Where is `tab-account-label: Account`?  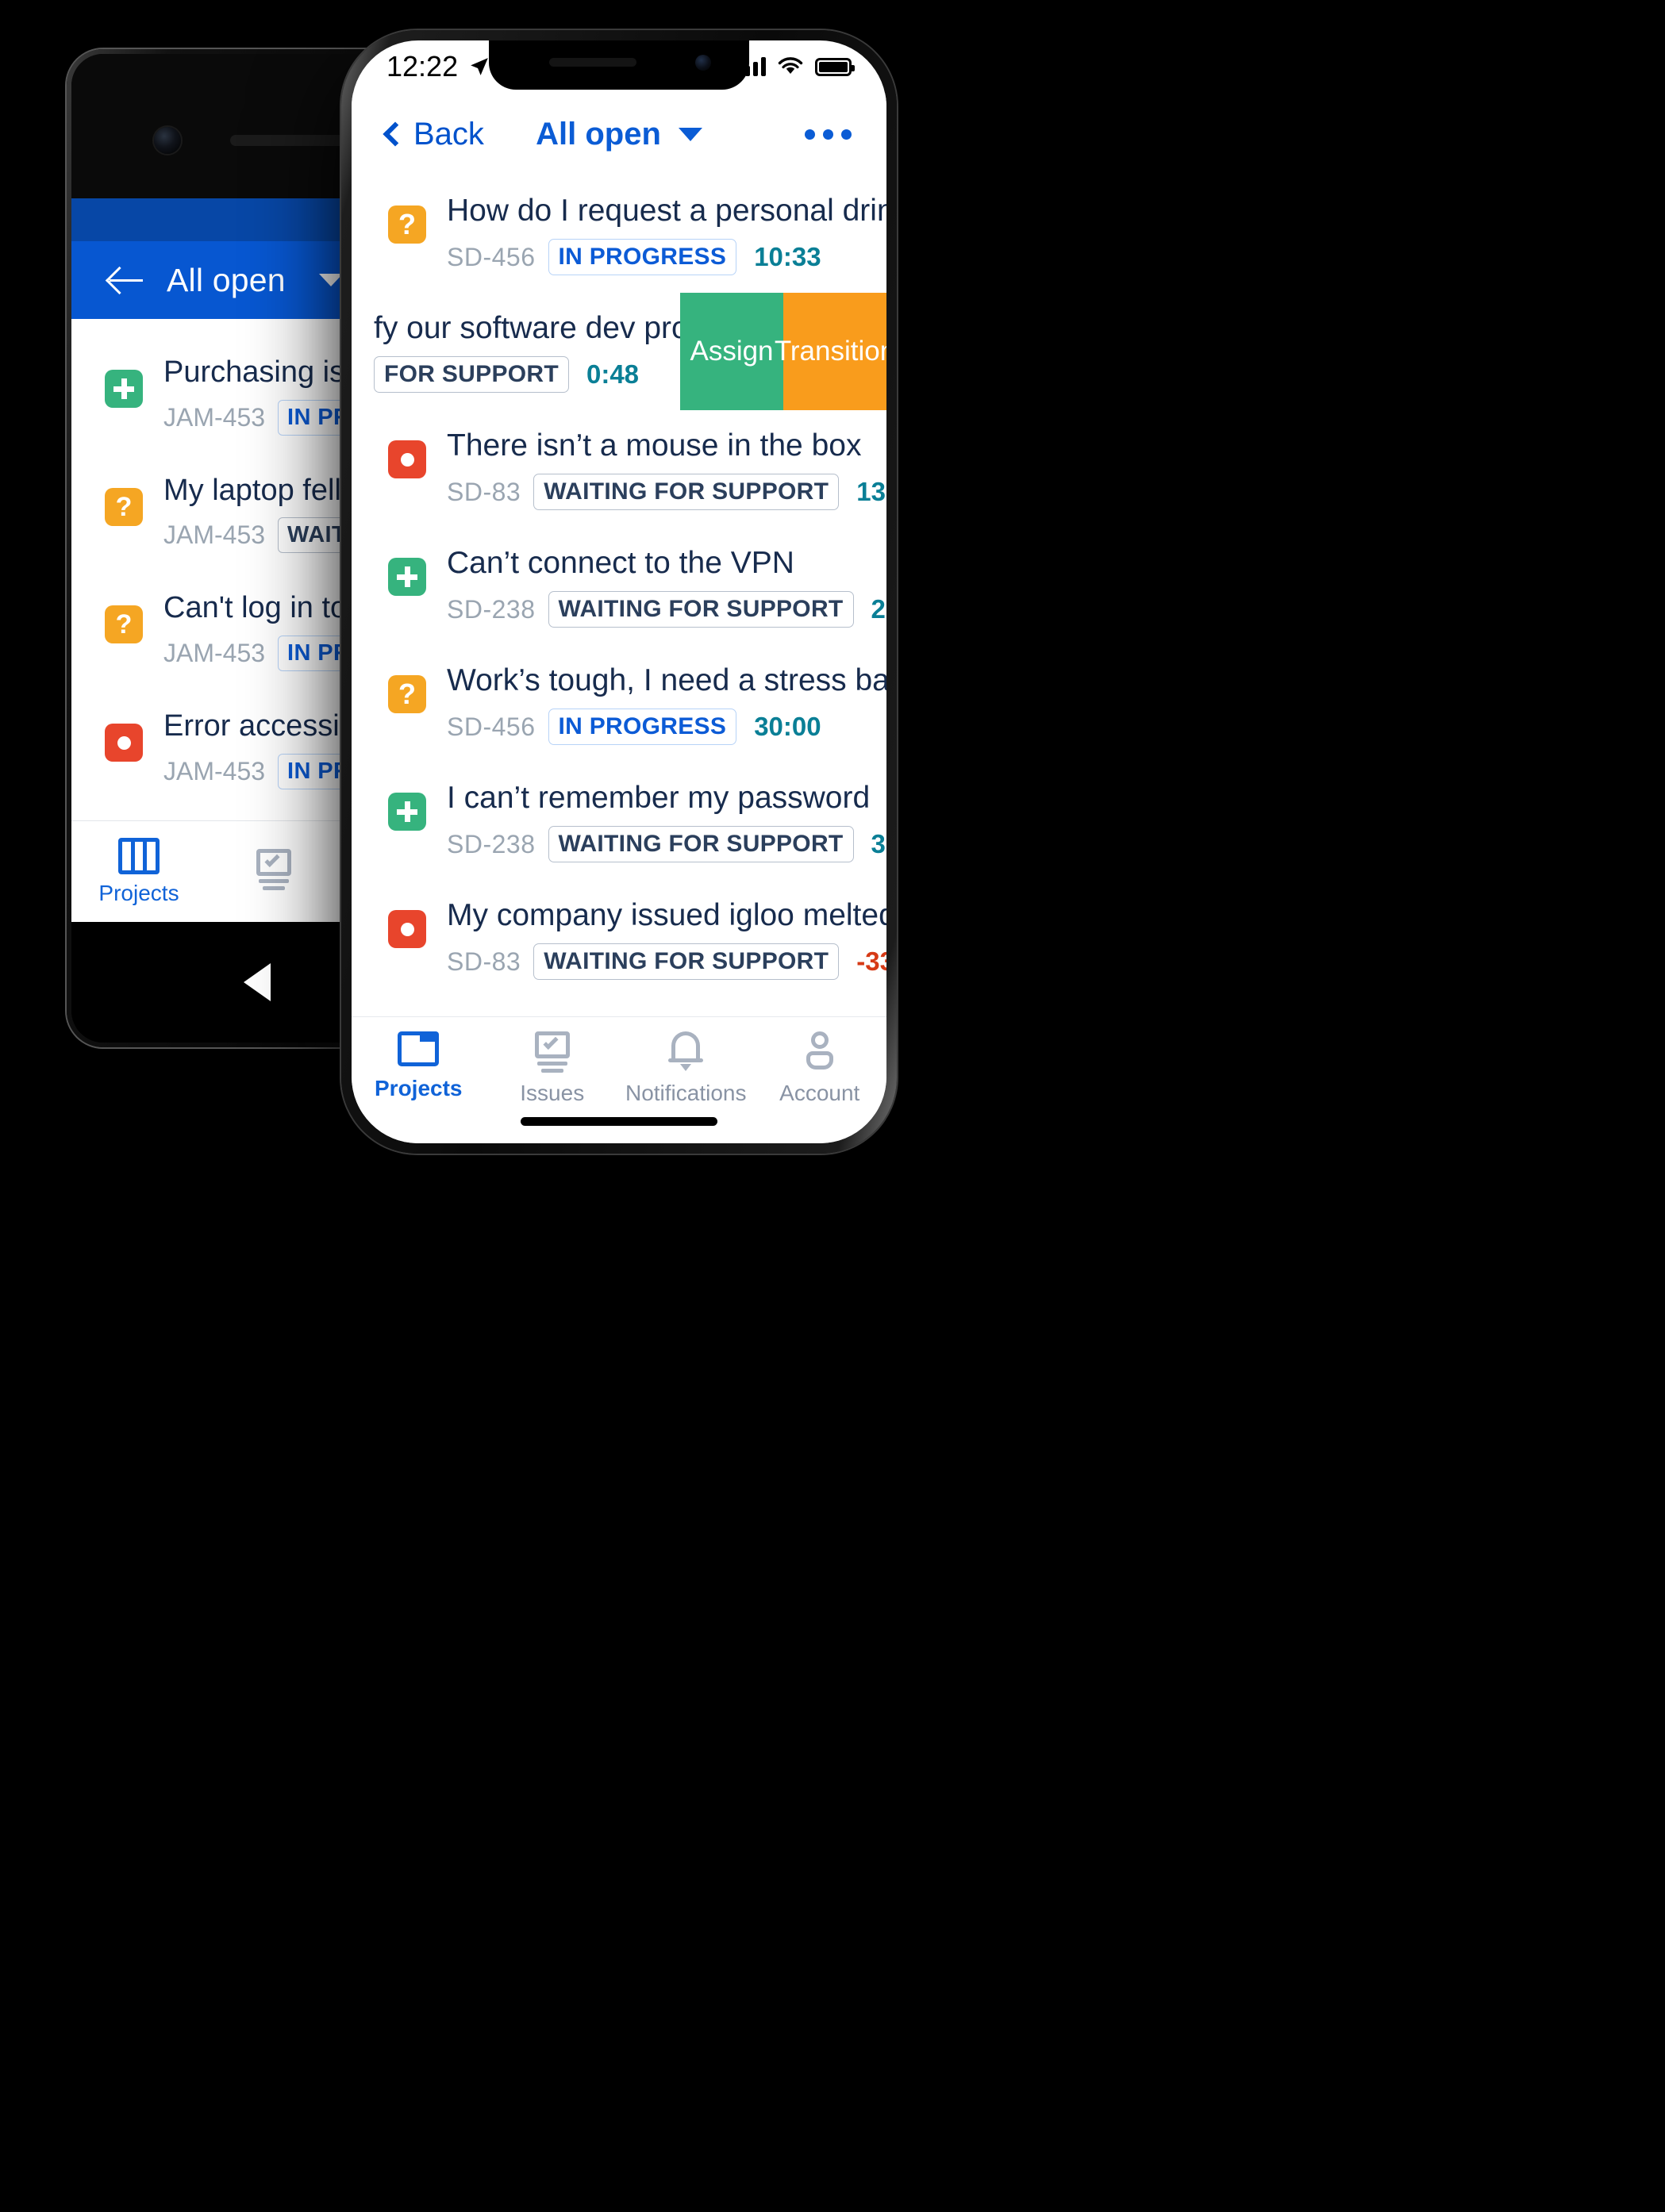 tab-account-label: Account is located at coordinates (819, 1093).